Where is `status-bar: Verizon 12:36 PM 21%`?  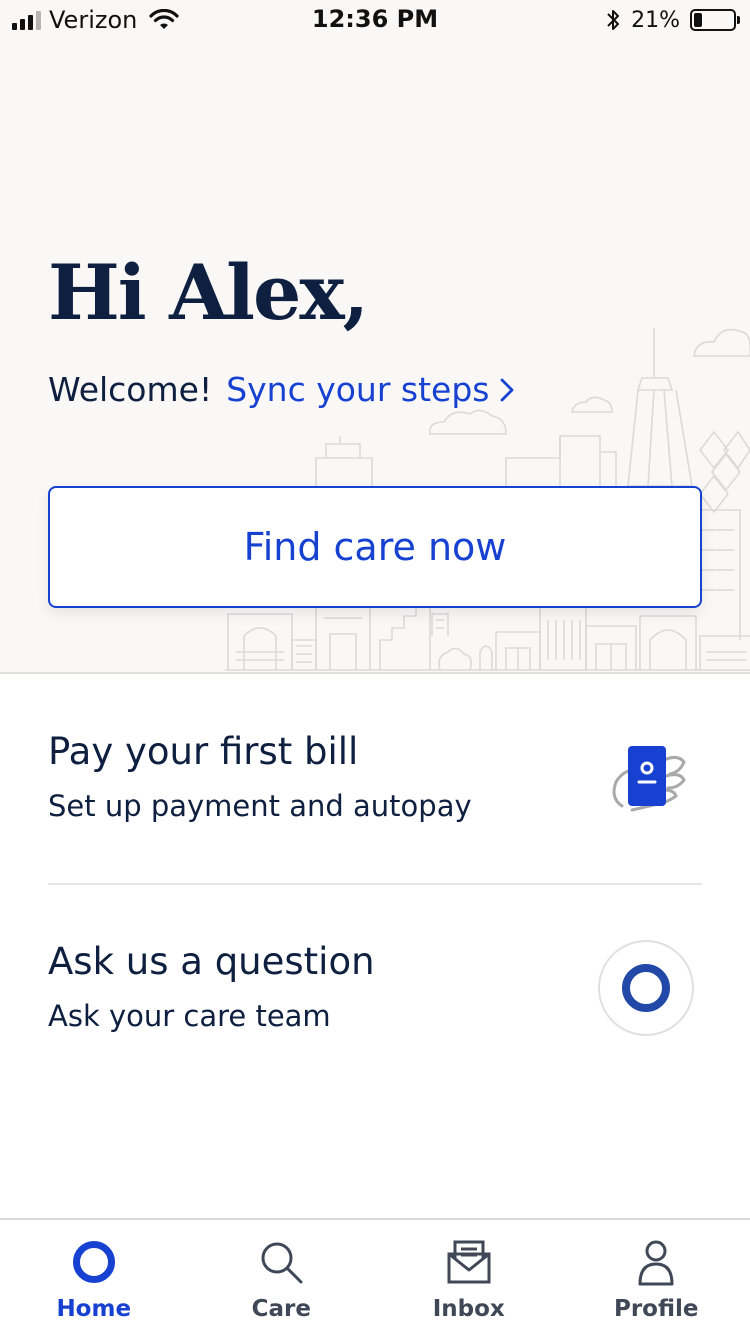 status-bar: Verizon 12:36 PM 21% is located at coordinates (375, 20).